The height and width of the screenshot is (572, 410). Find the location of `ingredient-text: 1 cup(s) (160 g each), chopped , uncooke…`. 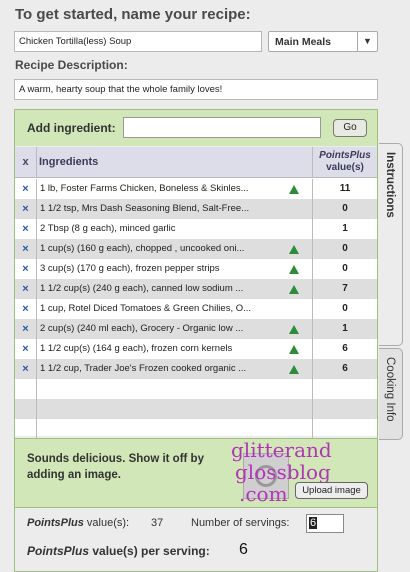

ingredient-text: 1 cup(s) (160 g each), chopped , uncooke… is located at coordinates (162, 249).